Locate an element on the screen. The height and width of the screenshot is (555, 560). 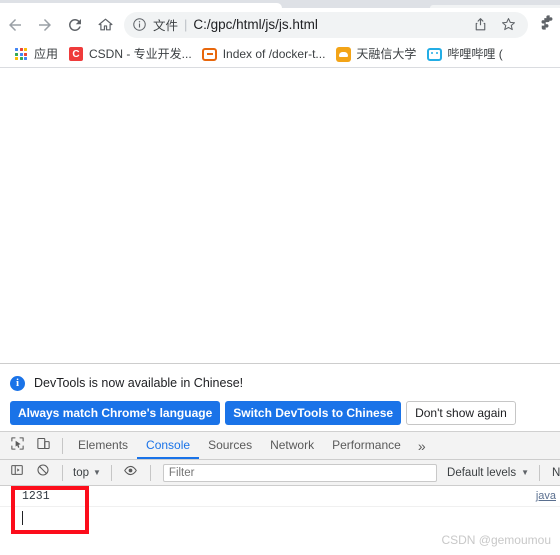
bookmark-apps: 应用 is located at coordinates (35, 54).